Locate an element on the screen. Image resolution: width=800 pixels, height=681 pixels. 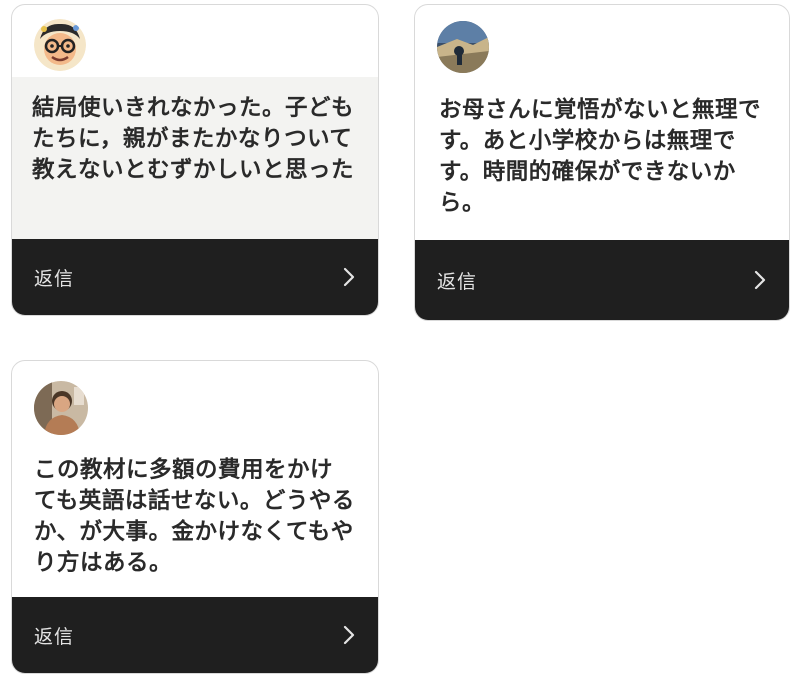
avatar-photo-person-icon is located at coordinates (61, 408).